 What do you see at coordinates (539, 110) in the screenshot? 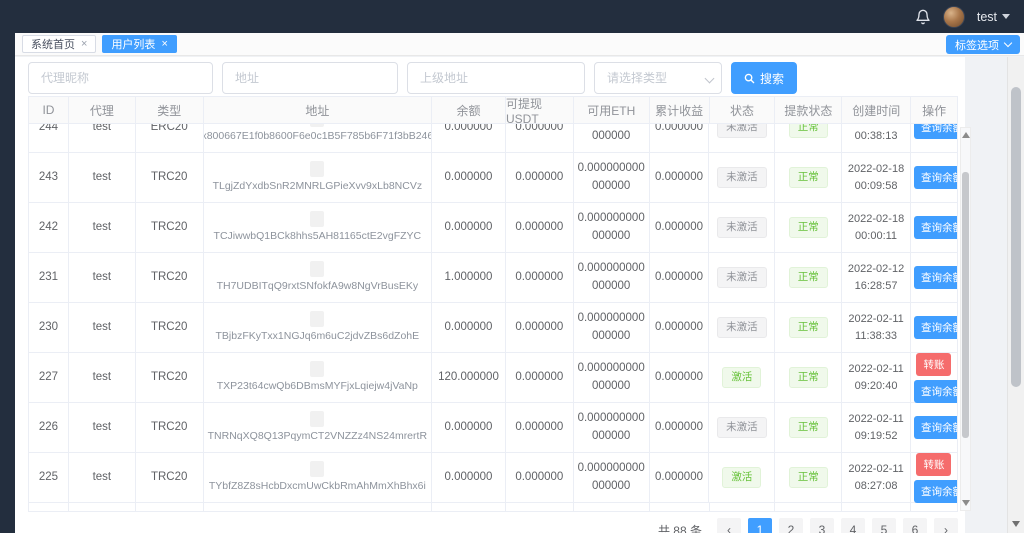
I see `column-header-5: 可提现USDT` at bounding box center [539, 110].